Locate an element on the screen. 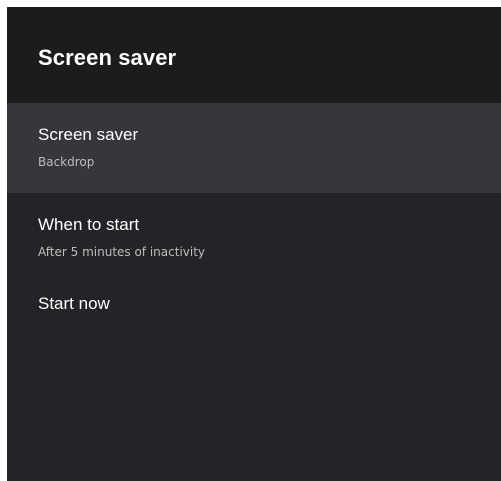  page-title: Screen saver is located at coordinates (107, 57).